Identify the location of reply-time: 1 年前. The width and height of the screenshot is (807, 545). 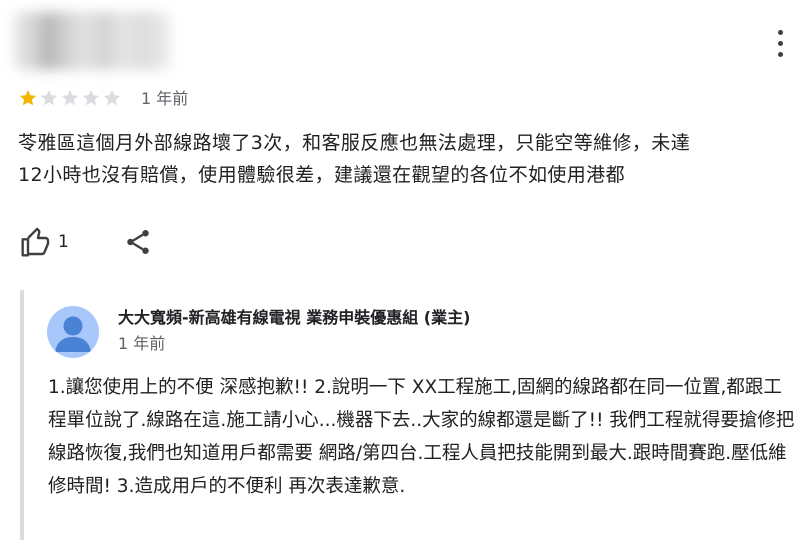
(142, 343).